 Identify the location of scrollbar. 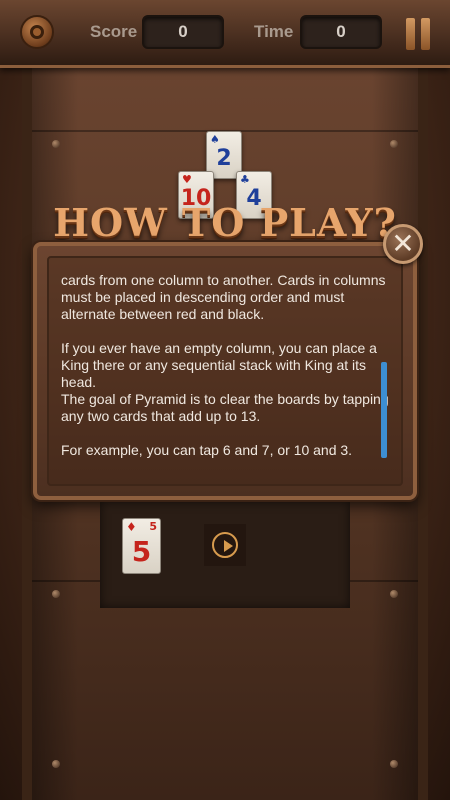
(384, 410).